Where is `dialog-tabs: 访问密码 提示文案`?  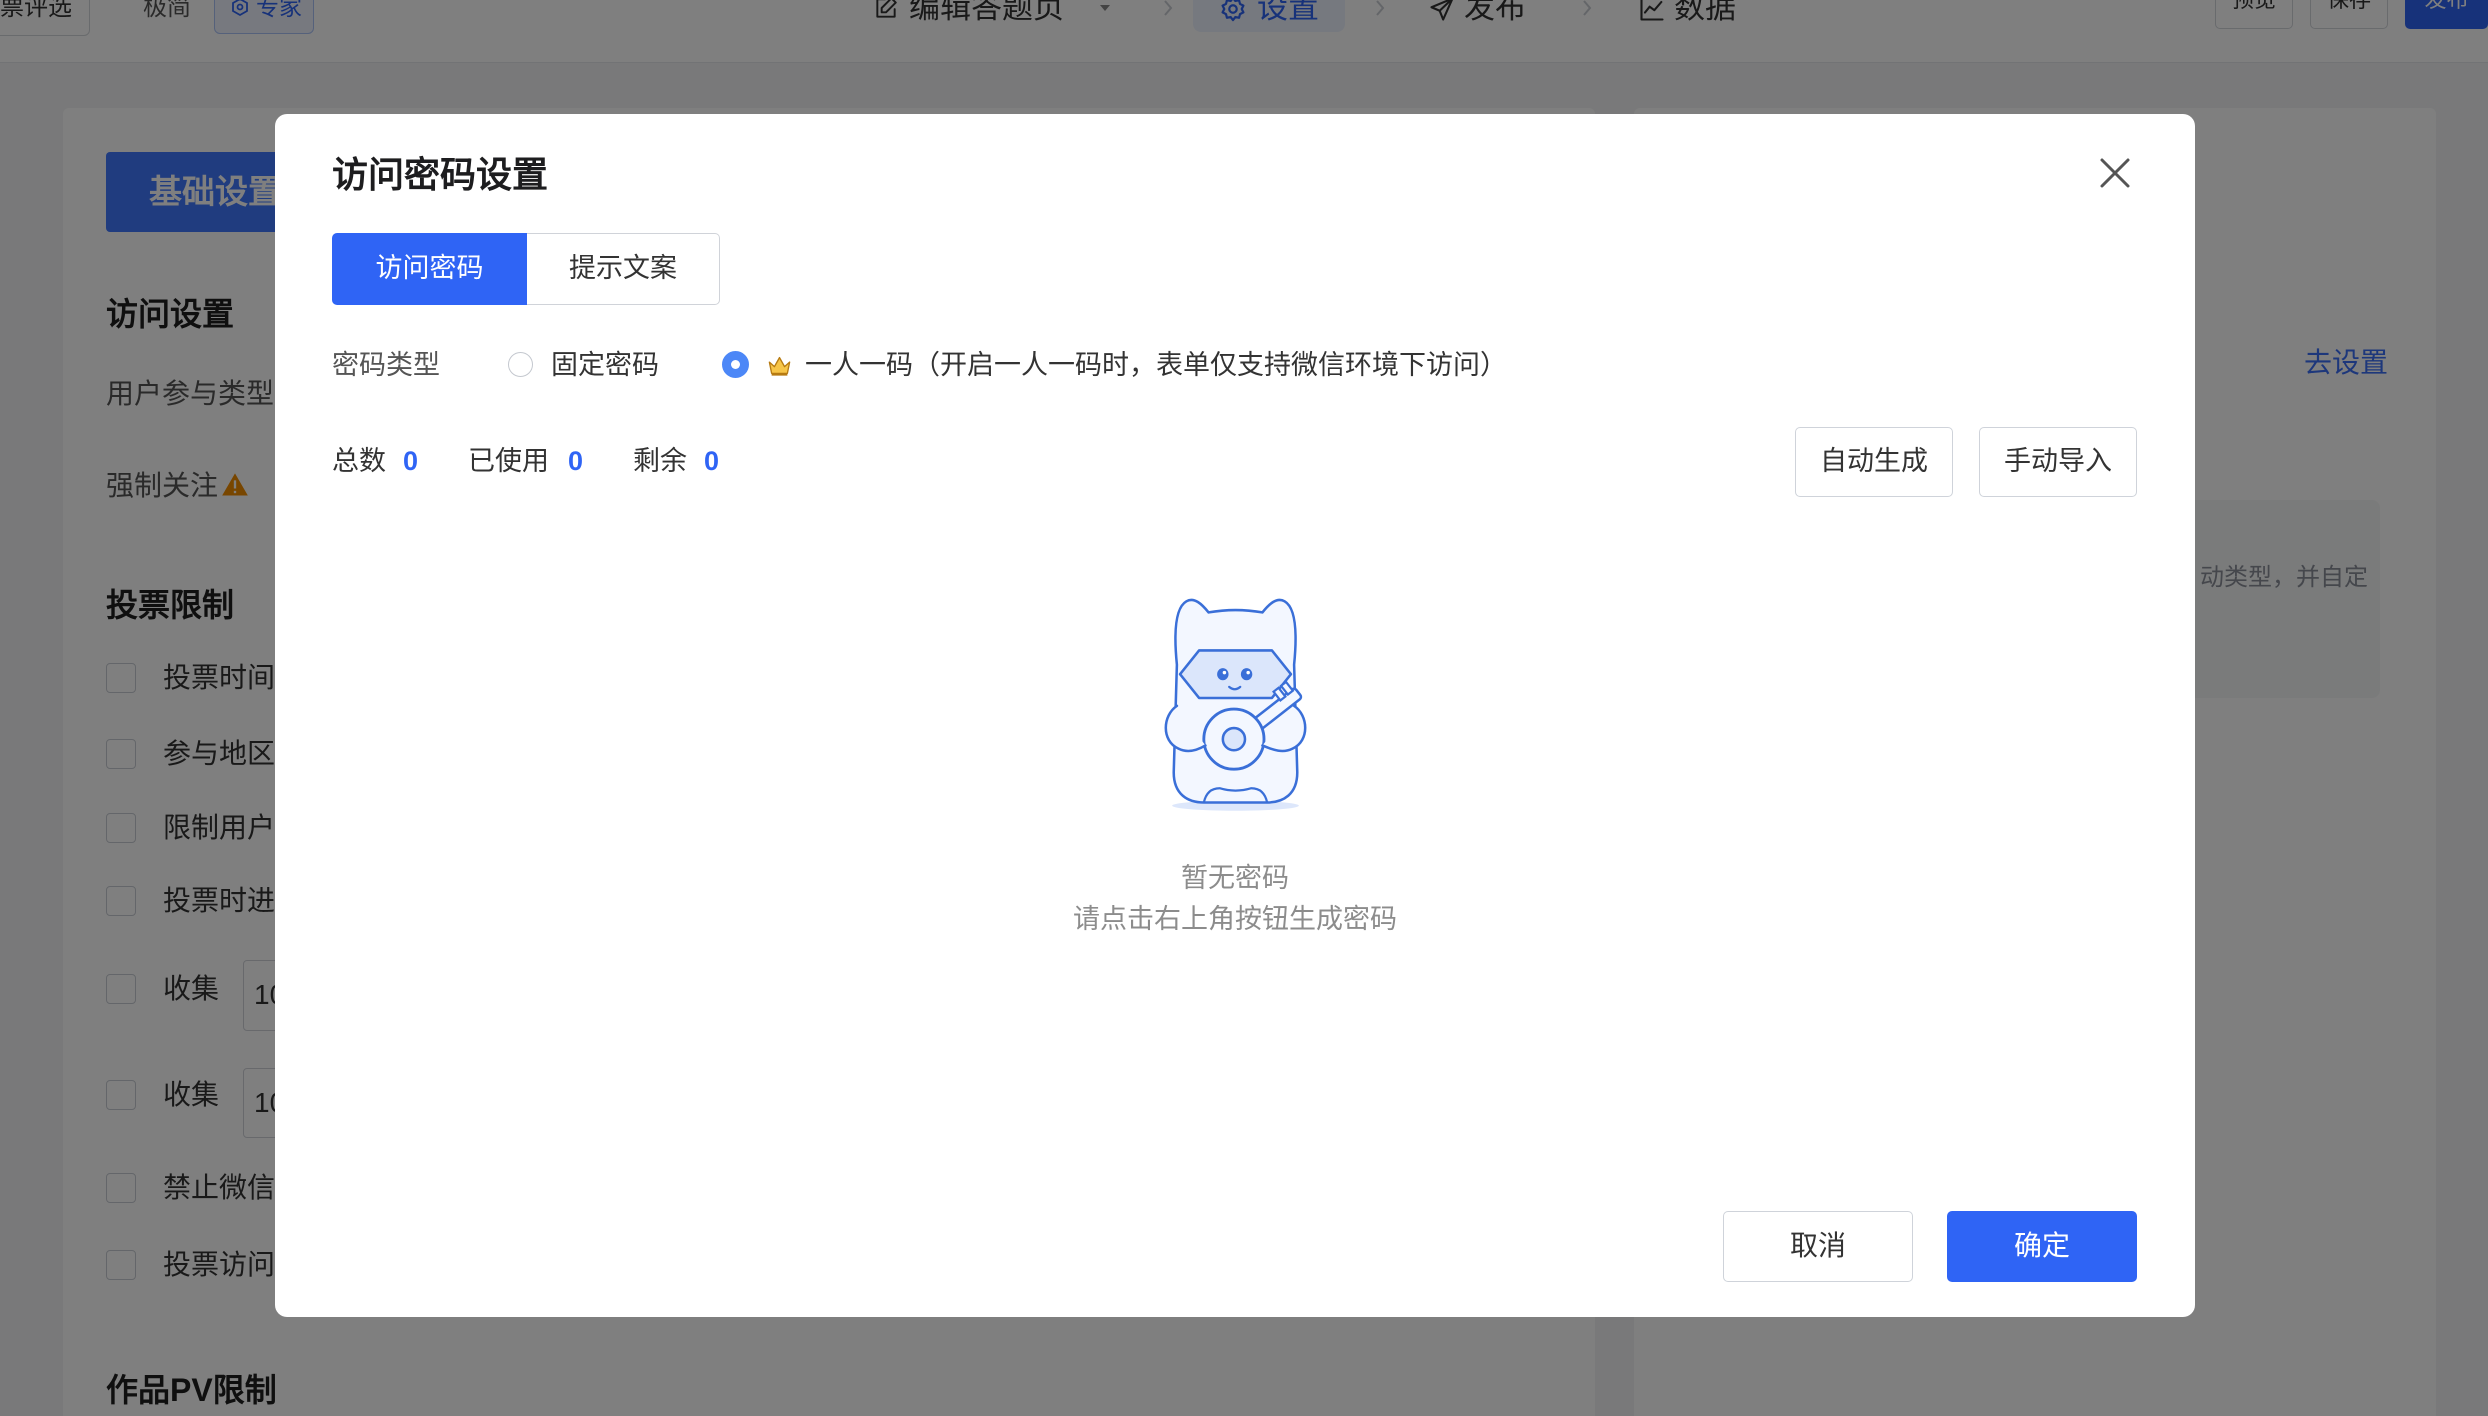 dialog-tabs: 访问密码 提示文案 is located at coordinates (526, 269).